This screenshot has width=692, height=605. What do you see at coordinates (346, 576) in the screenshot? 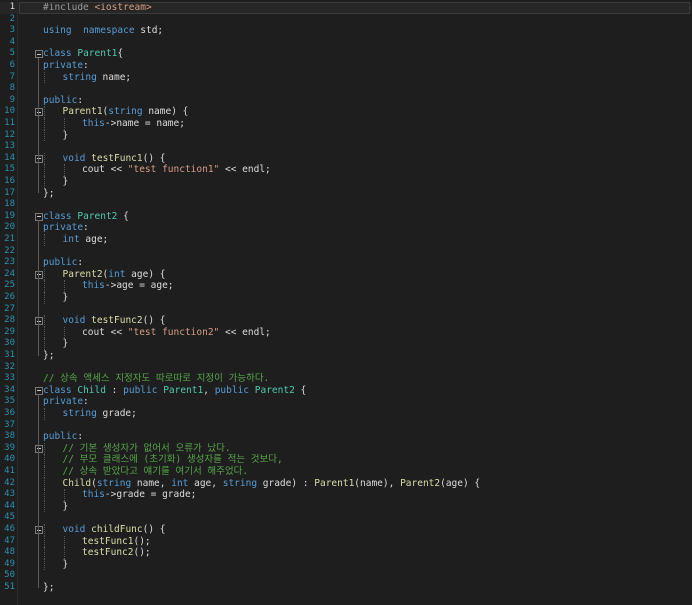
I see `code-line-50: 50` at bounding box center [346, 576].